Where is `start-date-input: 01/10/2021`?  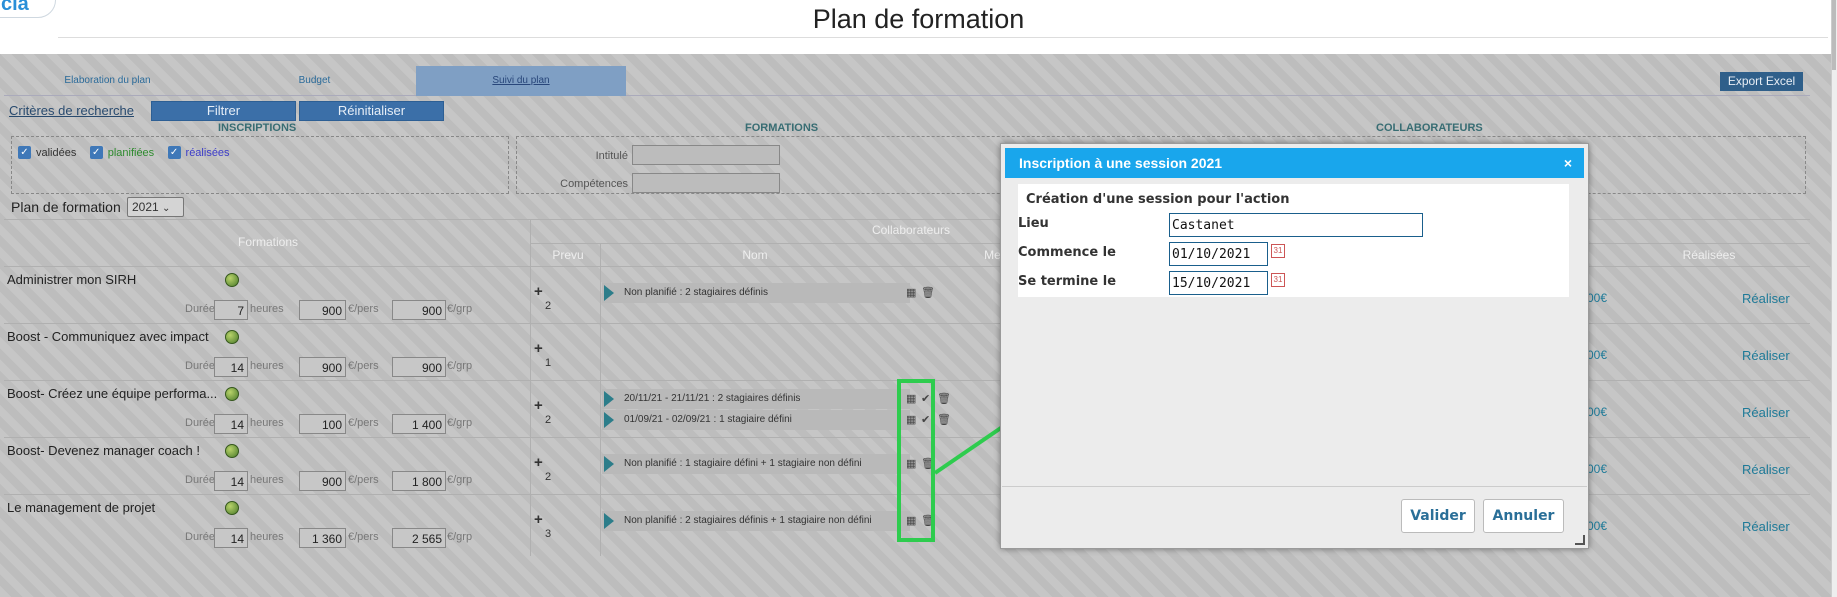 start-date-input: 01/10/2021 is located at coordinates (1218, 254).